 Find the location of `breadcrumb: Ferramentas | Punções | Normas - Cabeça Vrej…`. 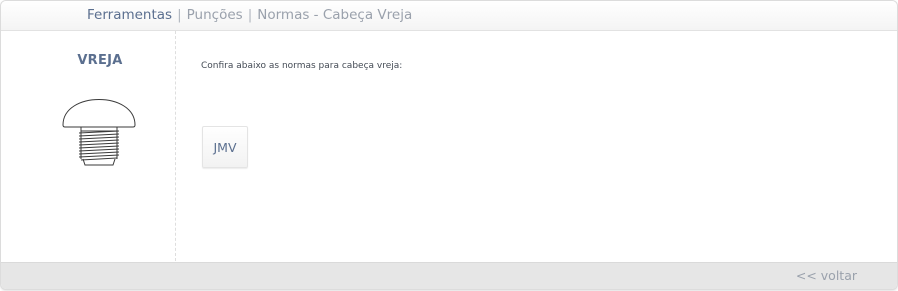

breadcrumb: Ferramentas | Punções | Normas - Cabeça Vrej… is located at coordinates (249, 15).